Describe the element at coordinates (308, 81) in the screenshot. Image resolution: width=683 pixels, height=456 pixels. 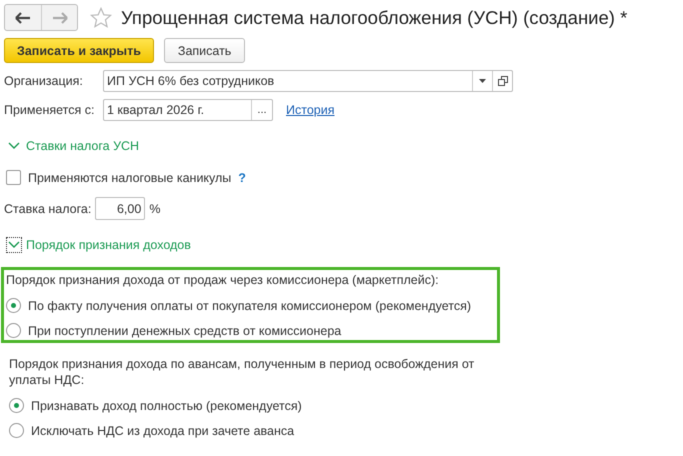
I see `organization-field: ИП УСН 6% без сотрудников` at that location.